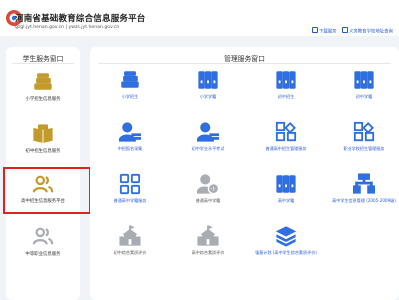 Image resolution: width=399 pixels, height=300 pixels. What do you see at coordinates (43, 201) in the screenshot?
I see `student-item-label: 高中招生信息服务平台` at bounding box center [43, 201].